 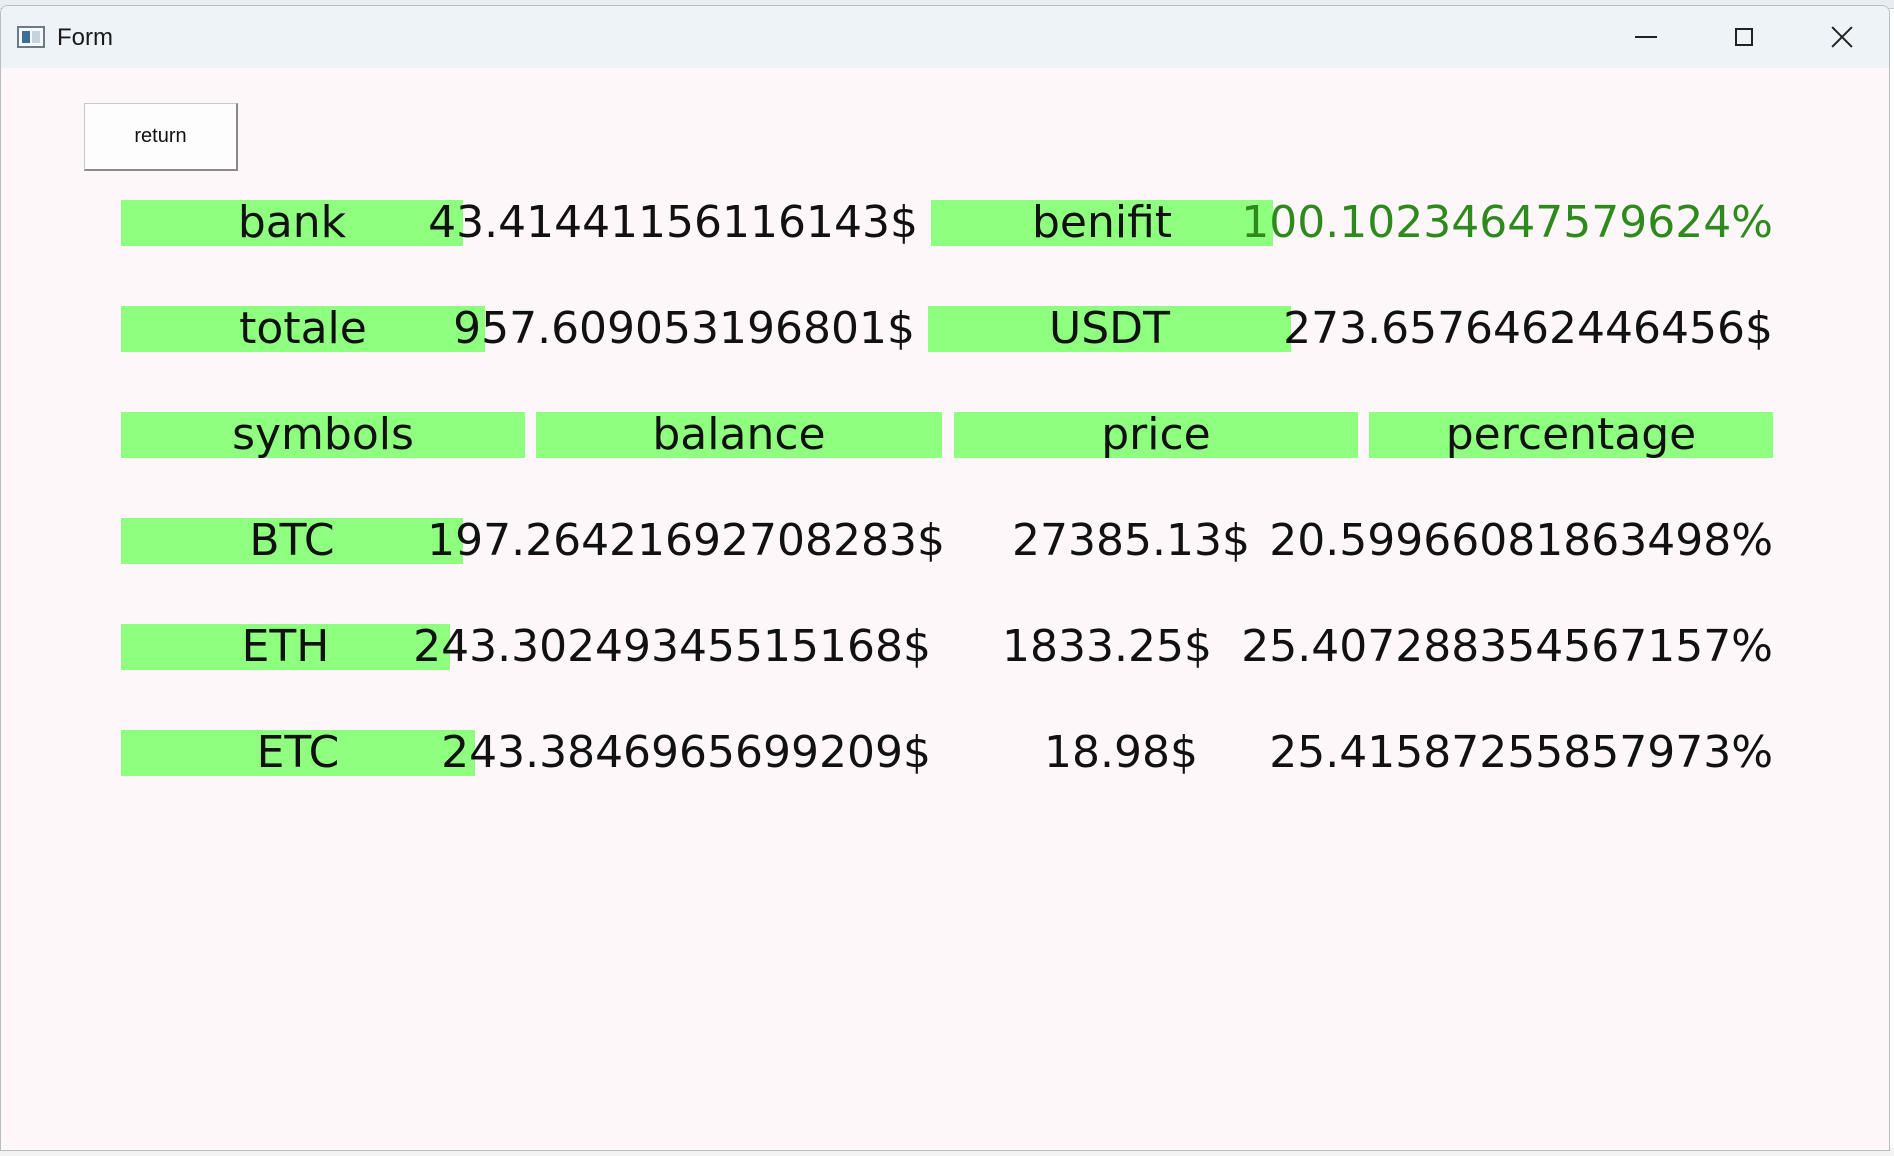 What do you see at coordinates (686, 752) in the screenshot?
I see `row-etc-balance: 243.3846965699209$` at bounding box center [686, 752].